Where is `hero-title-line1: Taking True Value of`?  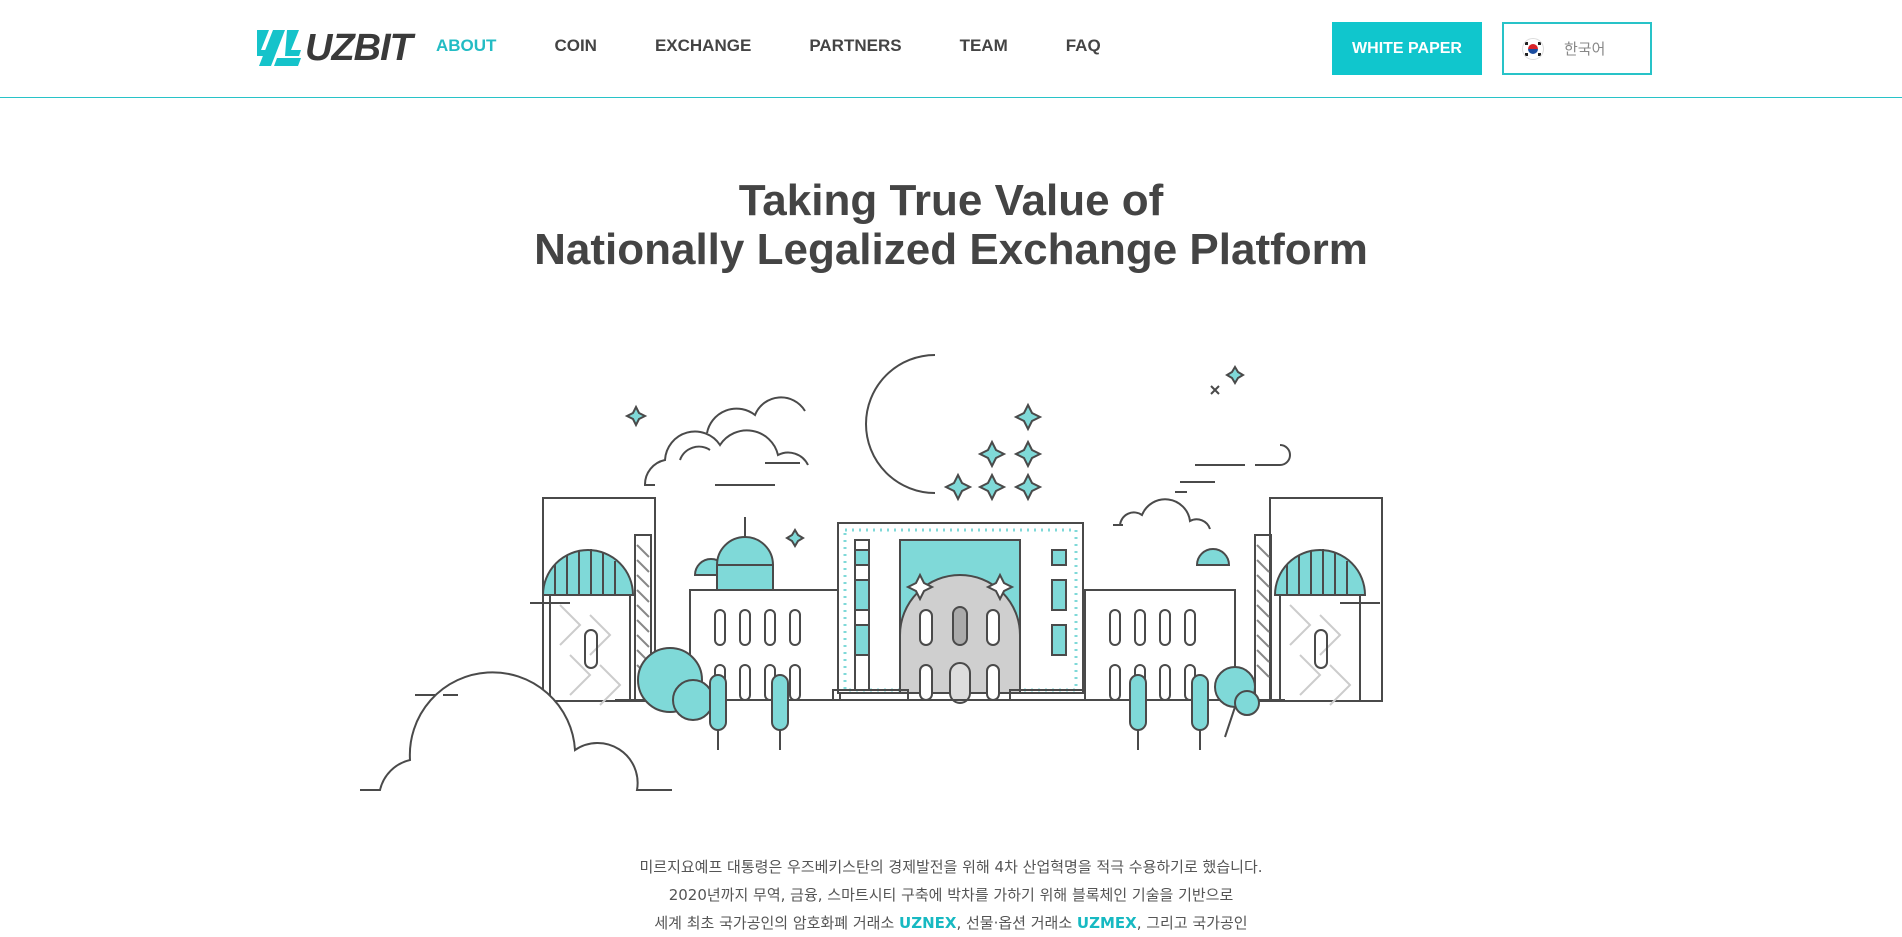 hero-title-line1: Taking True Value of is located at coordinates (951, 200).